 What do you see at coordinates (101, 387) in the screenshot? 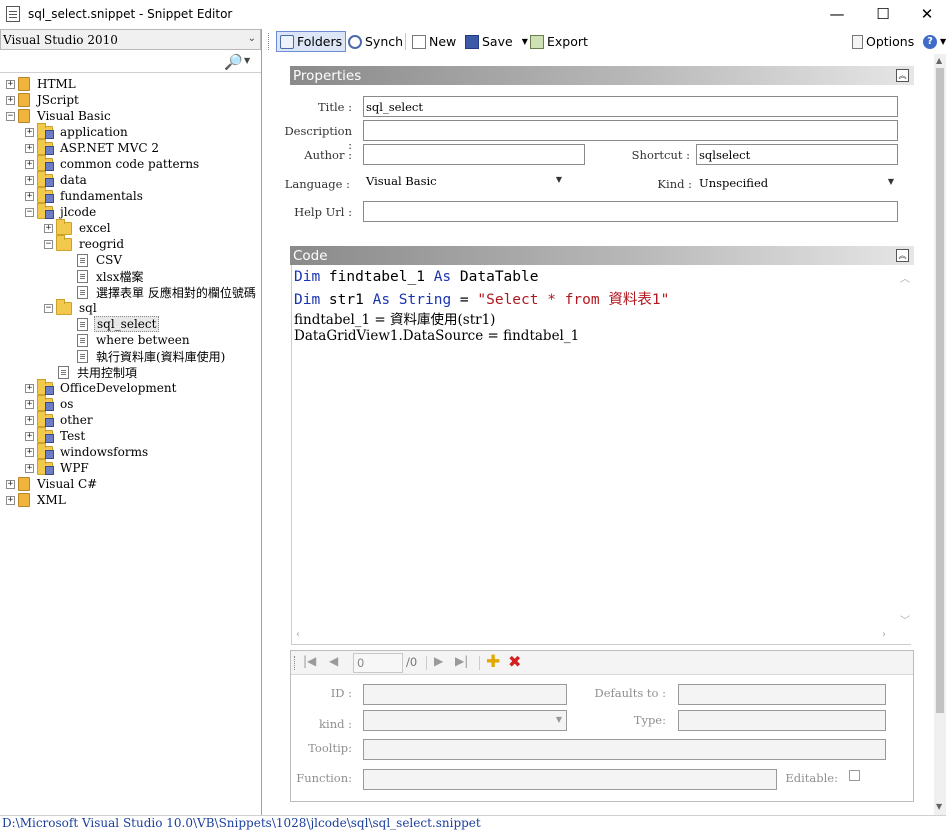
I see `tree-node: + OfficeDevelopment` at bounding box center [101, 387].